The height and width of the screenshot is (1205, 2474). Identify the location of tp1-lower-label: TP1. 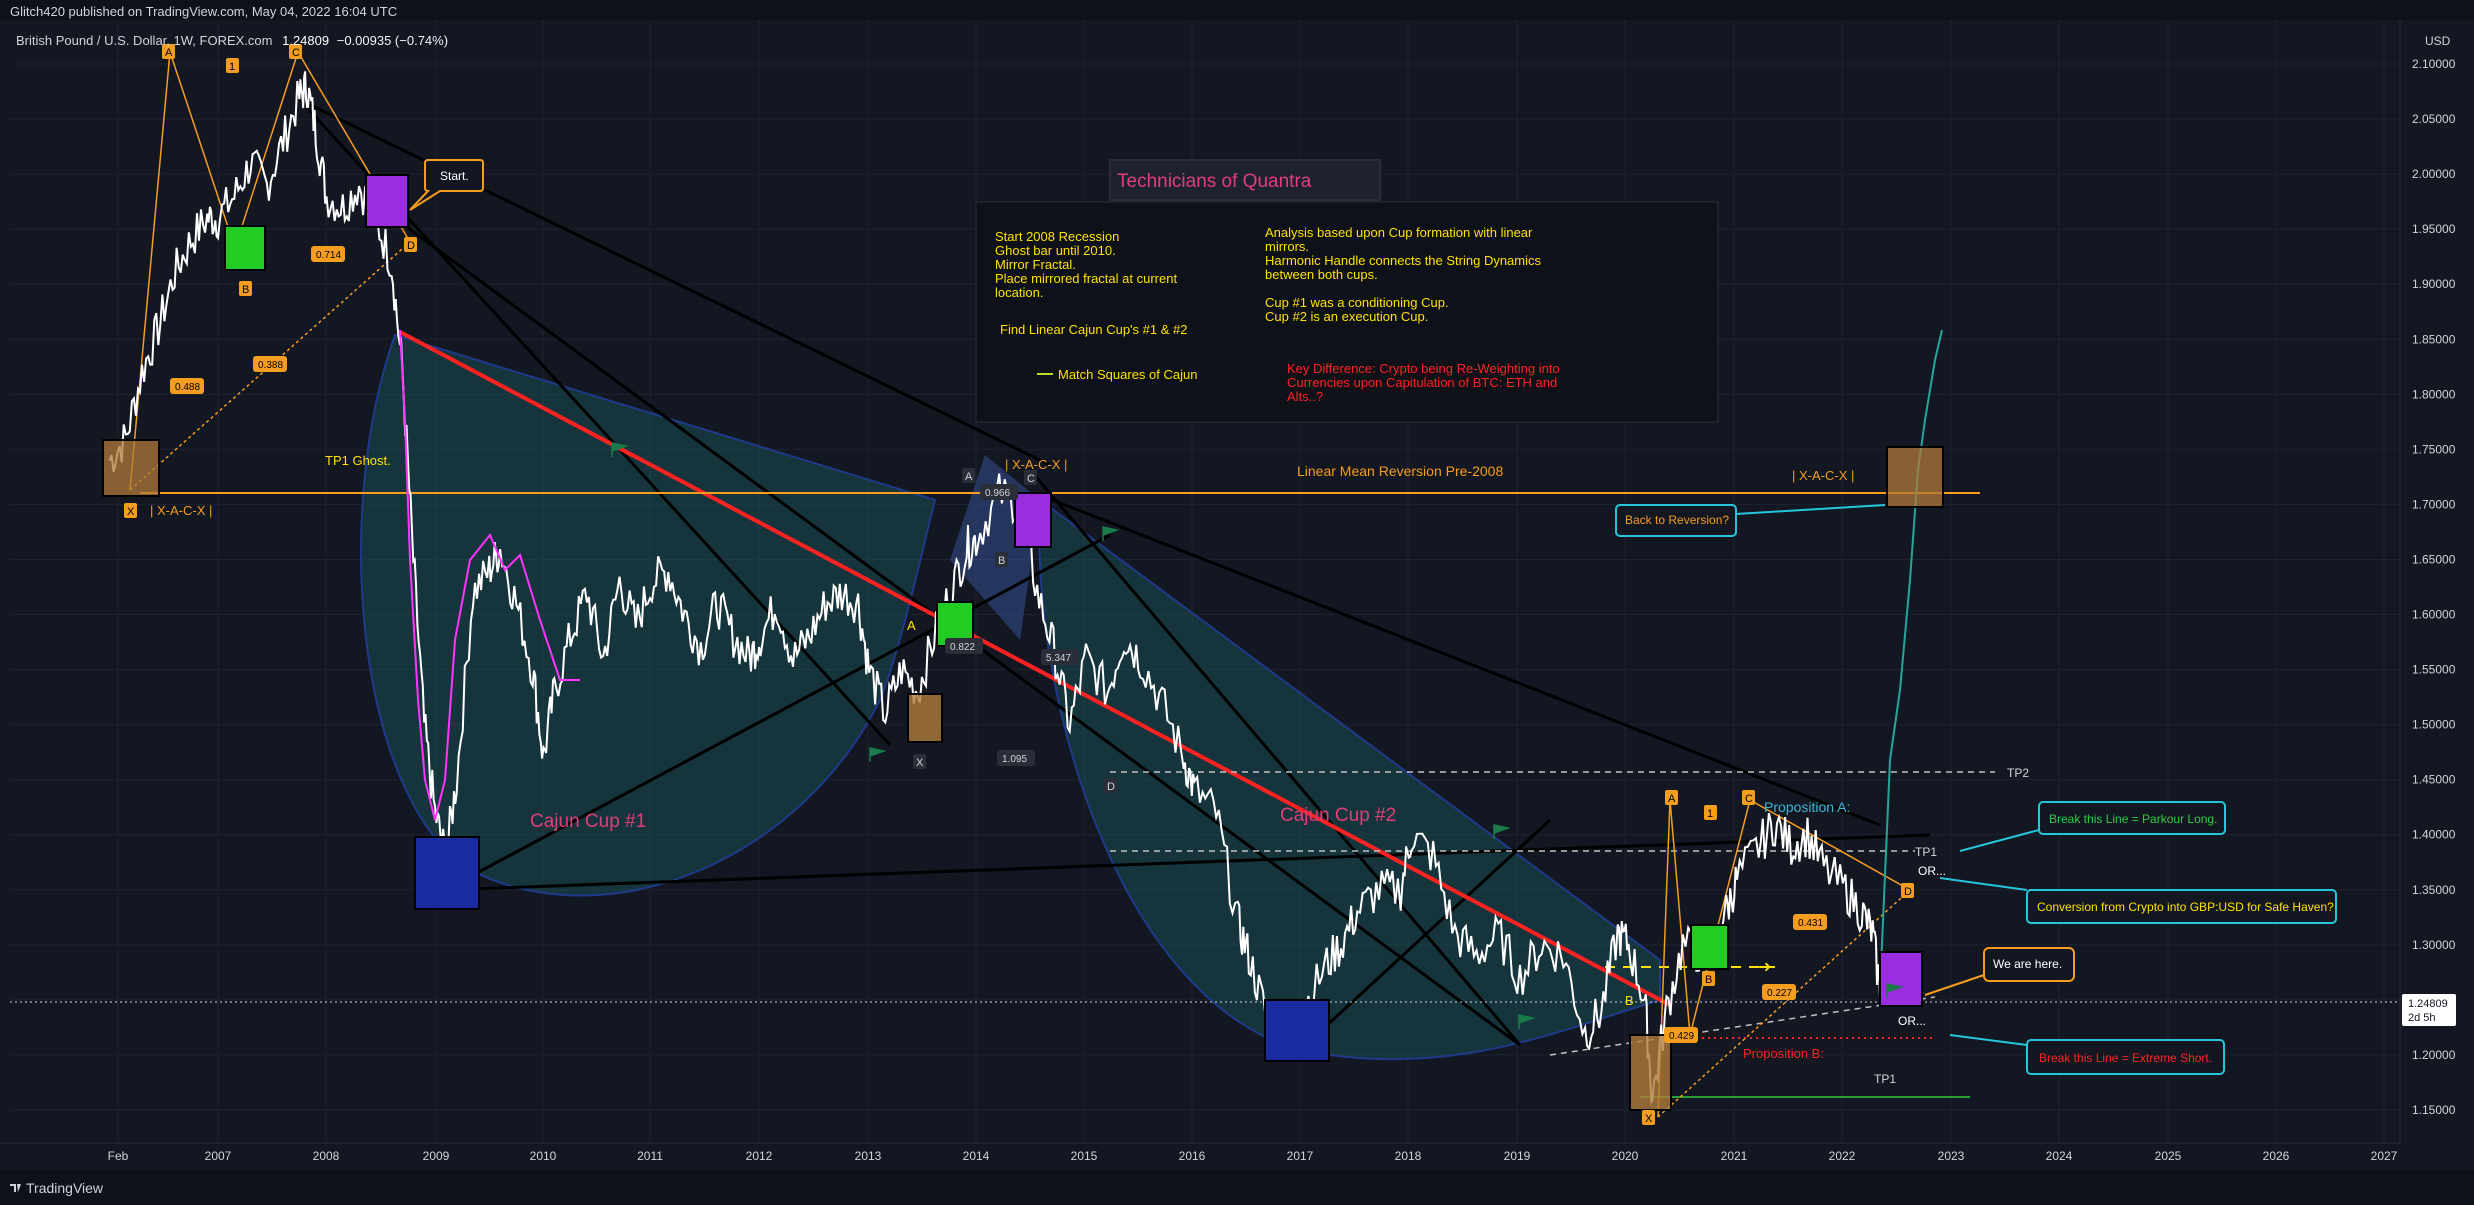
(1885, 1079).